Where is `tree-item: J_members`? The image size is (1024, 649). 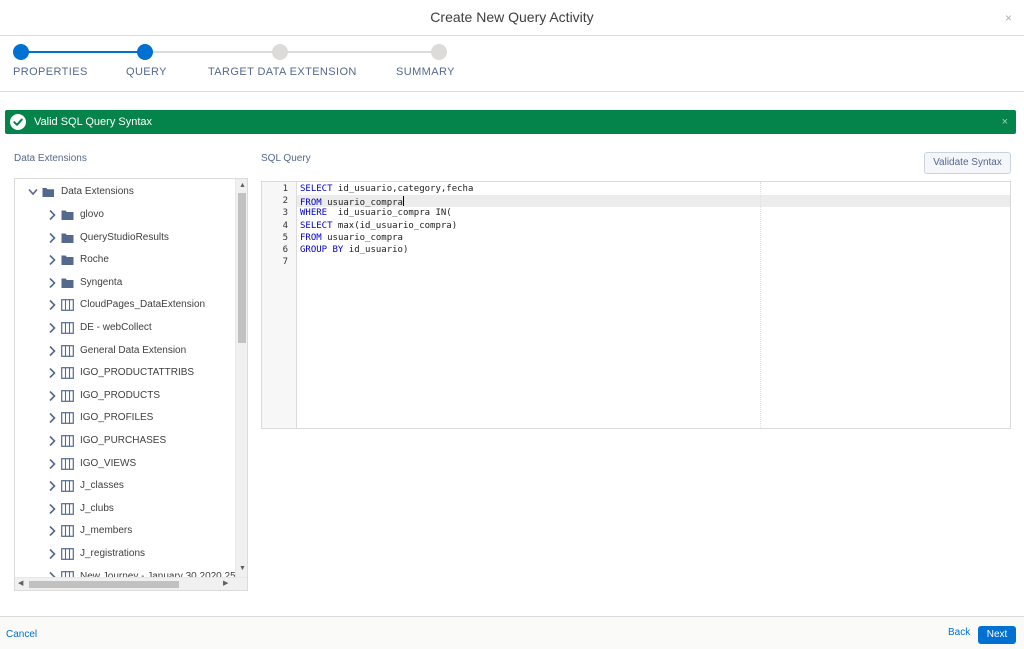
tree-item: J_members is located at coordinates (125, 531).